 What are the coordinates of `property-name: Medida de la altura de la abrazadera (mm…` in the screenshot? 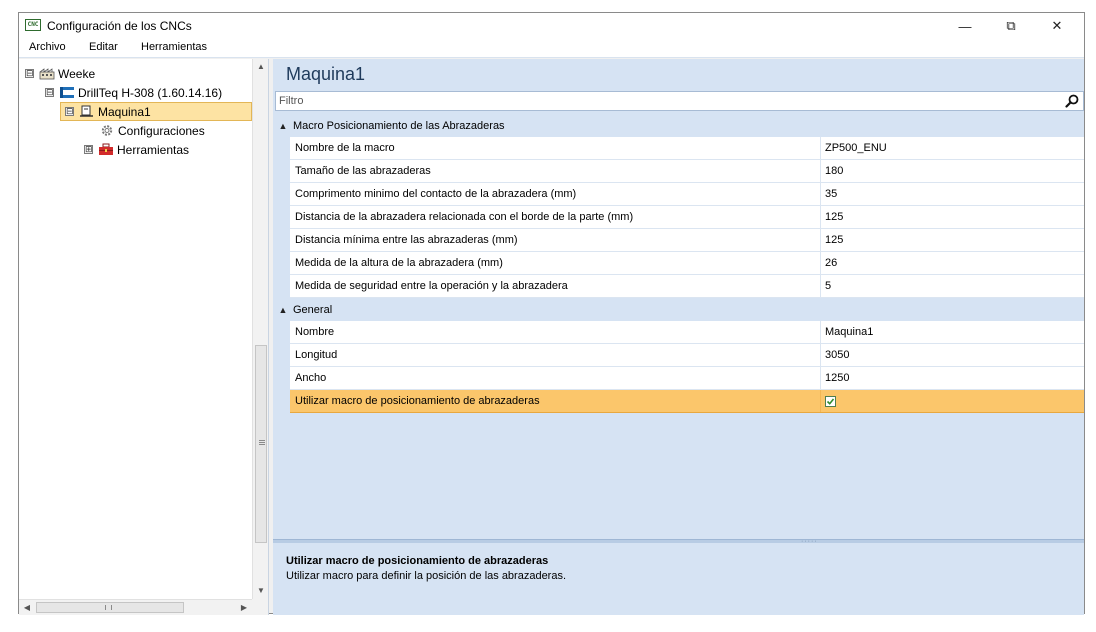 It's located at (555, 263).